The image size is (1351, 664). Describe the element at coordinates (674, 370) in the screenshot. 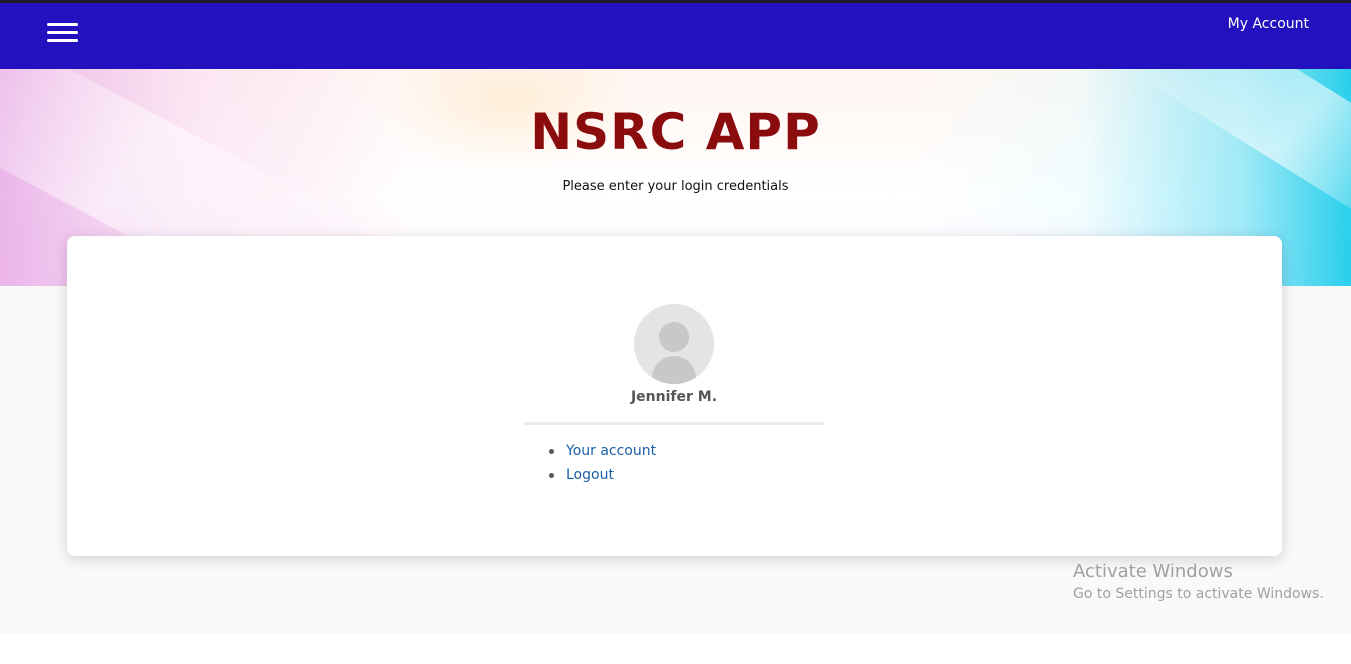

I see `avatar-body-shape` at that location.